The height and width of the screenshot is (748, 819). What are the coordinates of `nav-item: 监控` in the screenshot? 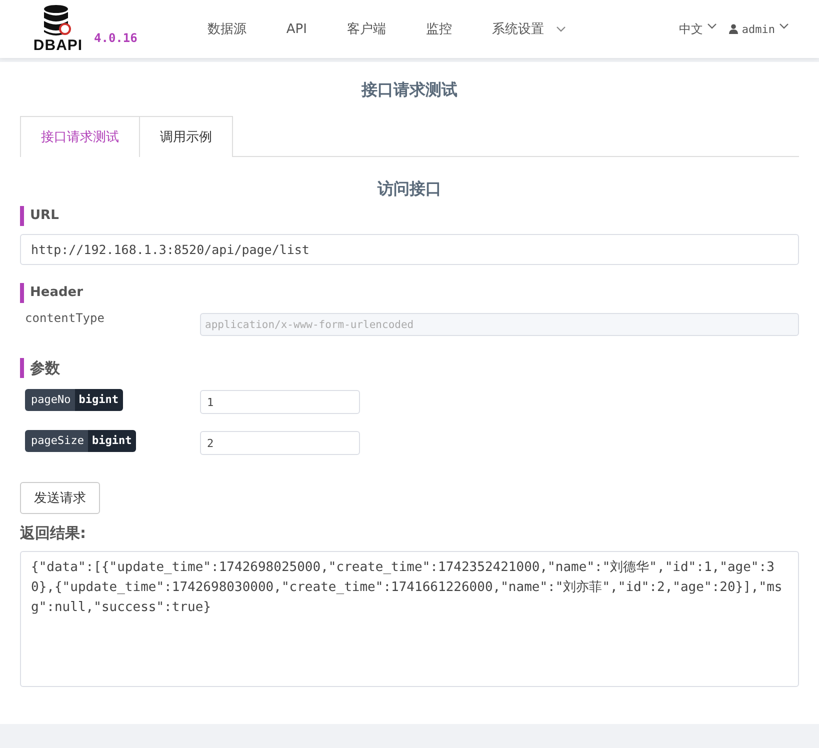 It's located at (439, 29).